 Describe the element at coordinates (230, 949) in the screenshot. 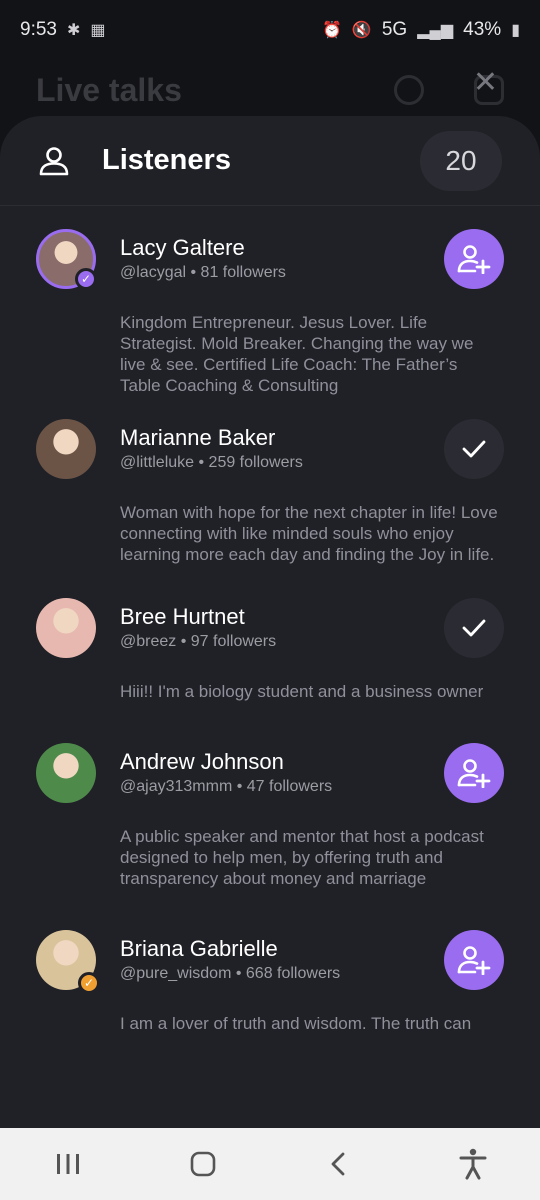

I see `listener-name: Briana Gabrielle` at that location.